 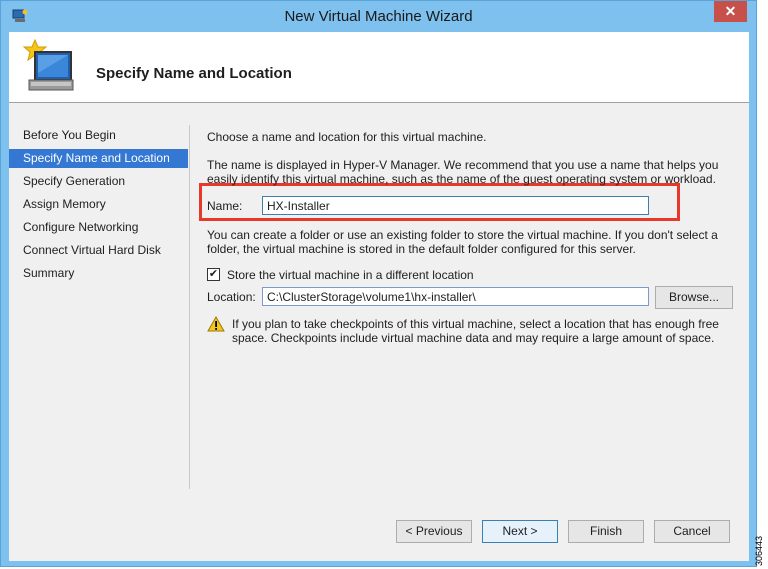 I want to click on location-input, so click(x=455, y=296).